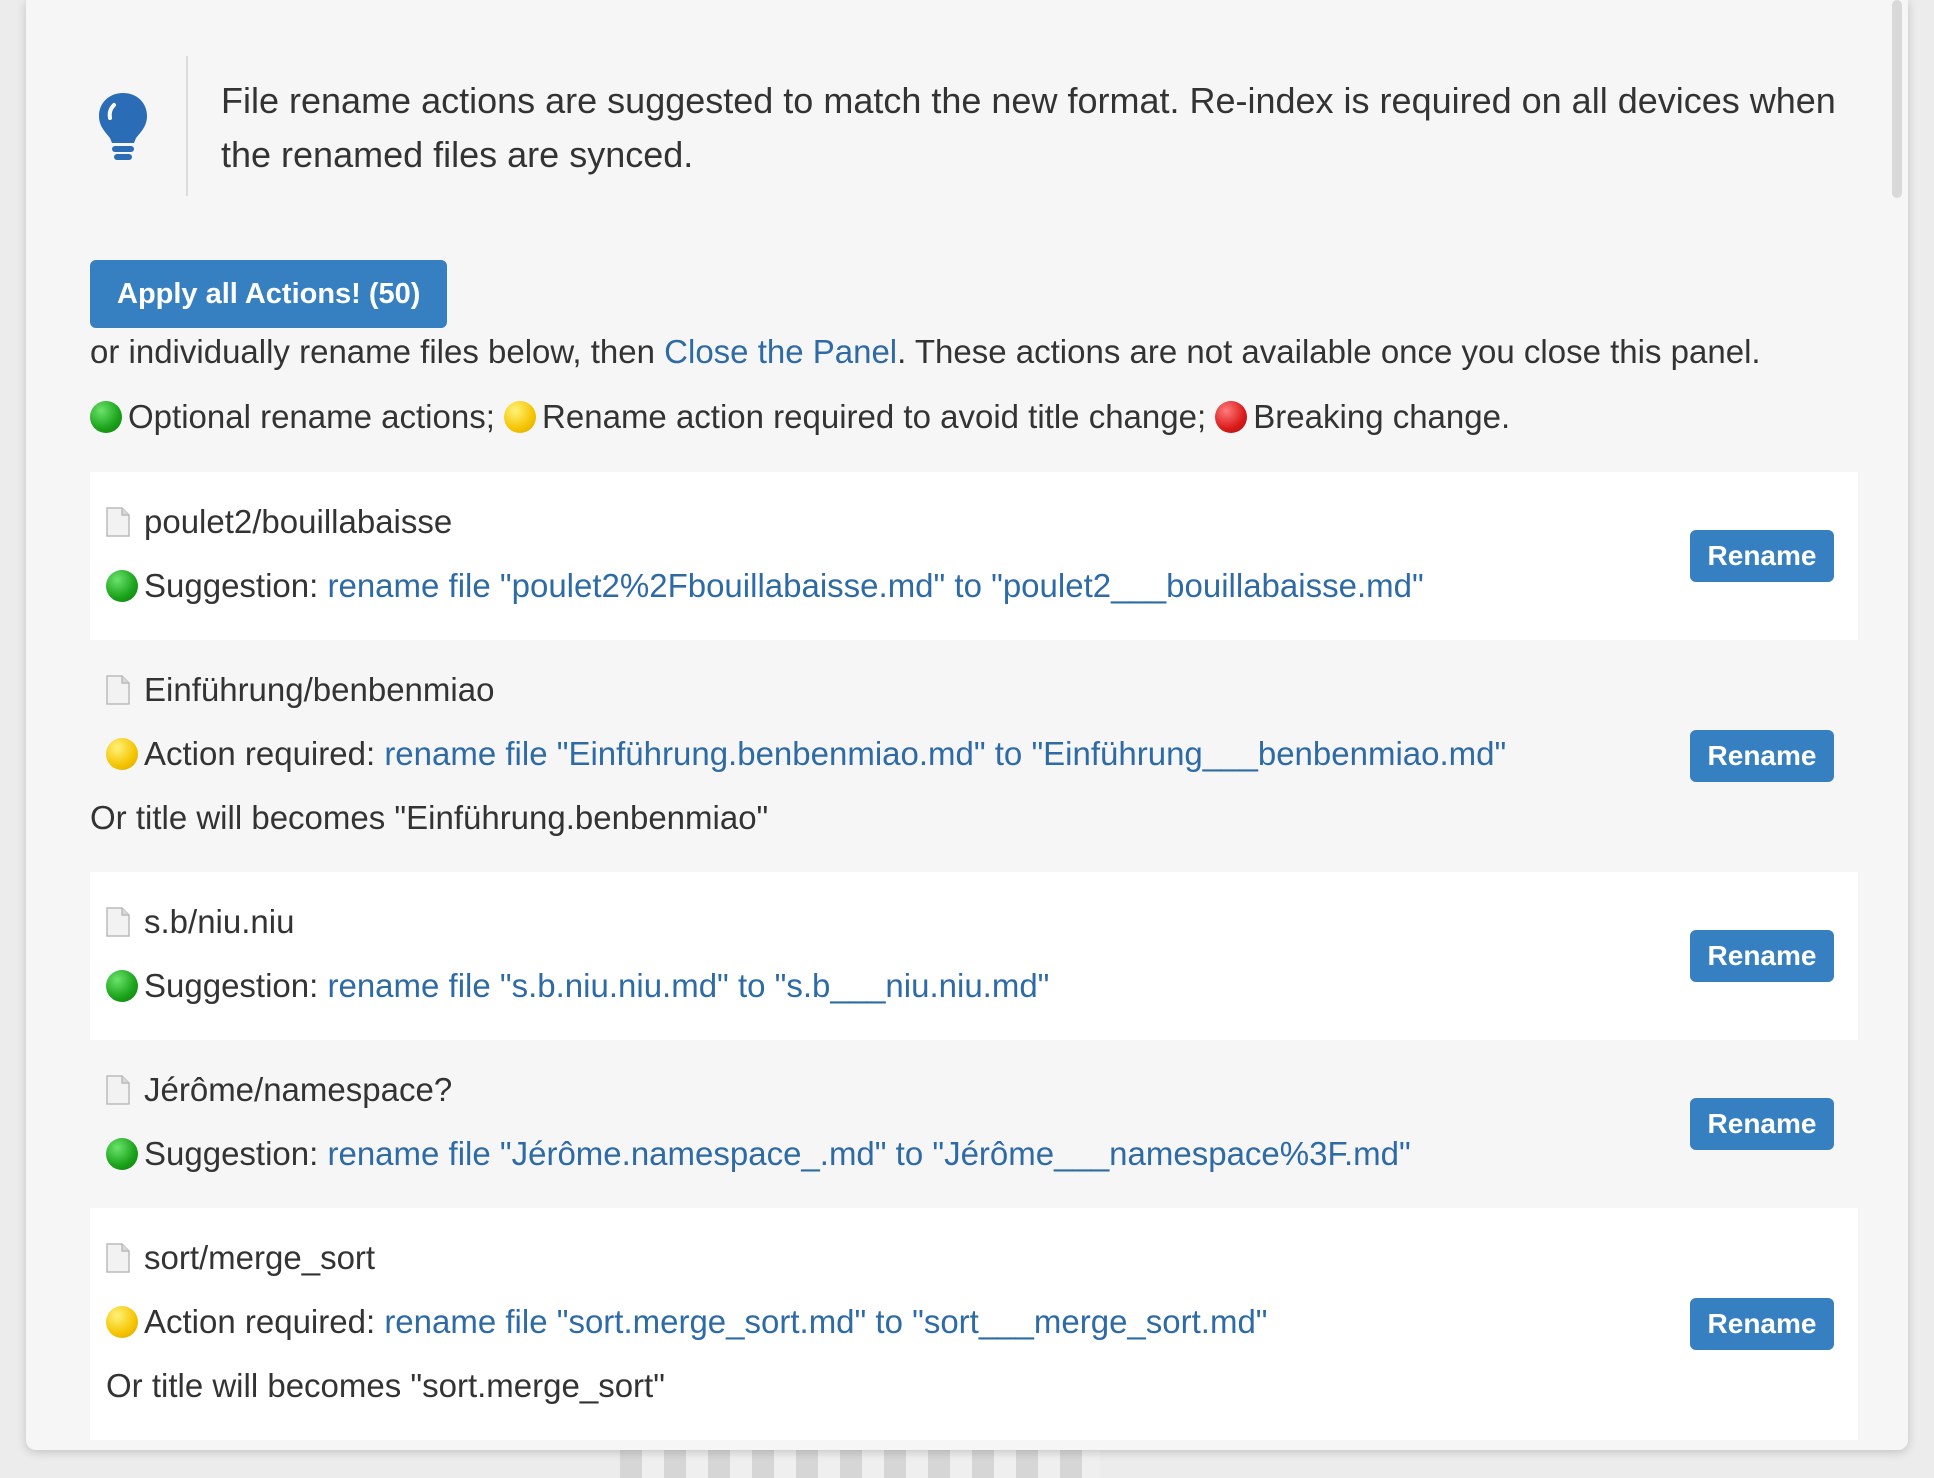  I want to click on legend-optional: Optional rename actions;, so click(311, 416).